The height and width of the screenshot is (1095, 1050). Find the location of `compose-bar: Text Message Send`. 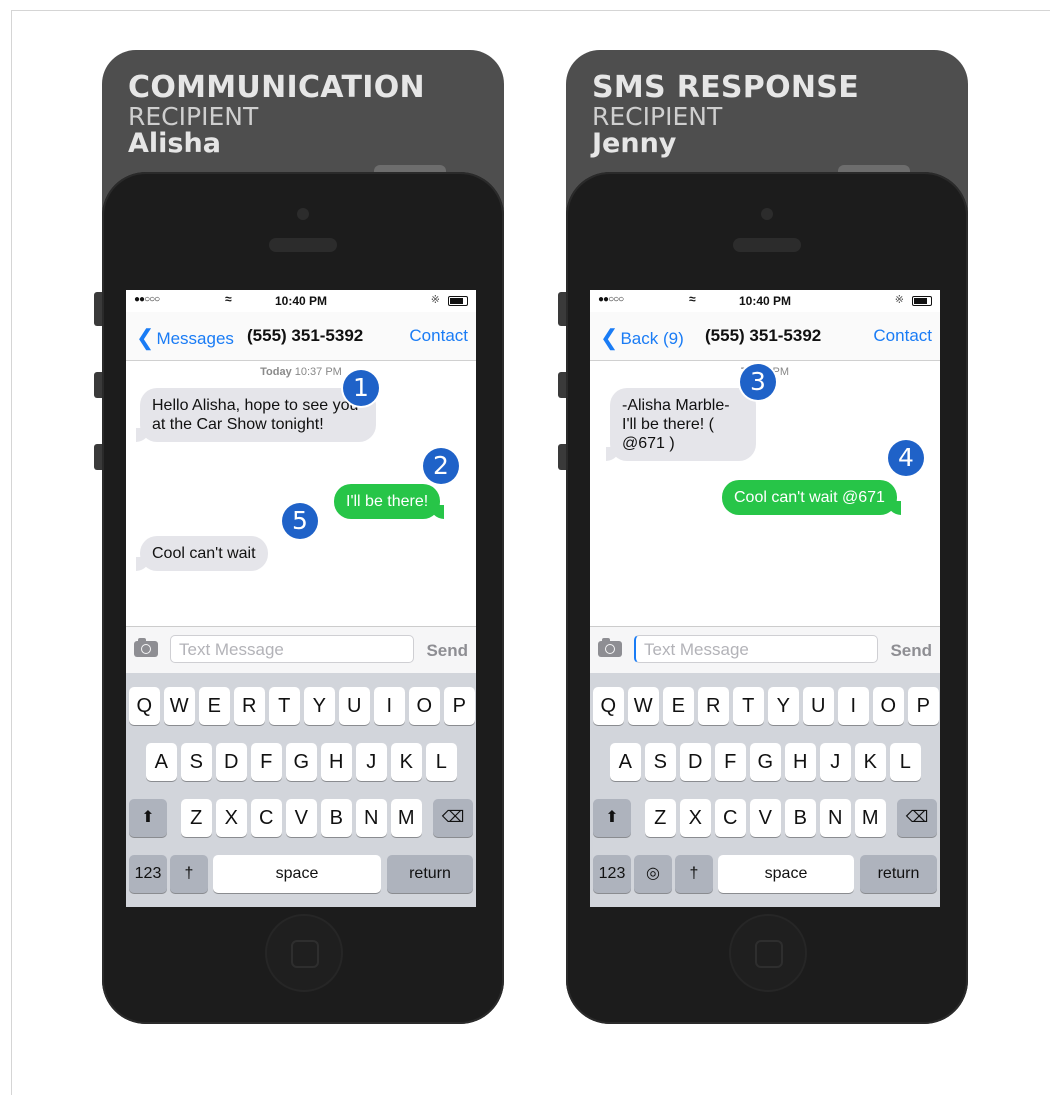

compose-bar: Text Message Send is located at coordinates (765, 649).